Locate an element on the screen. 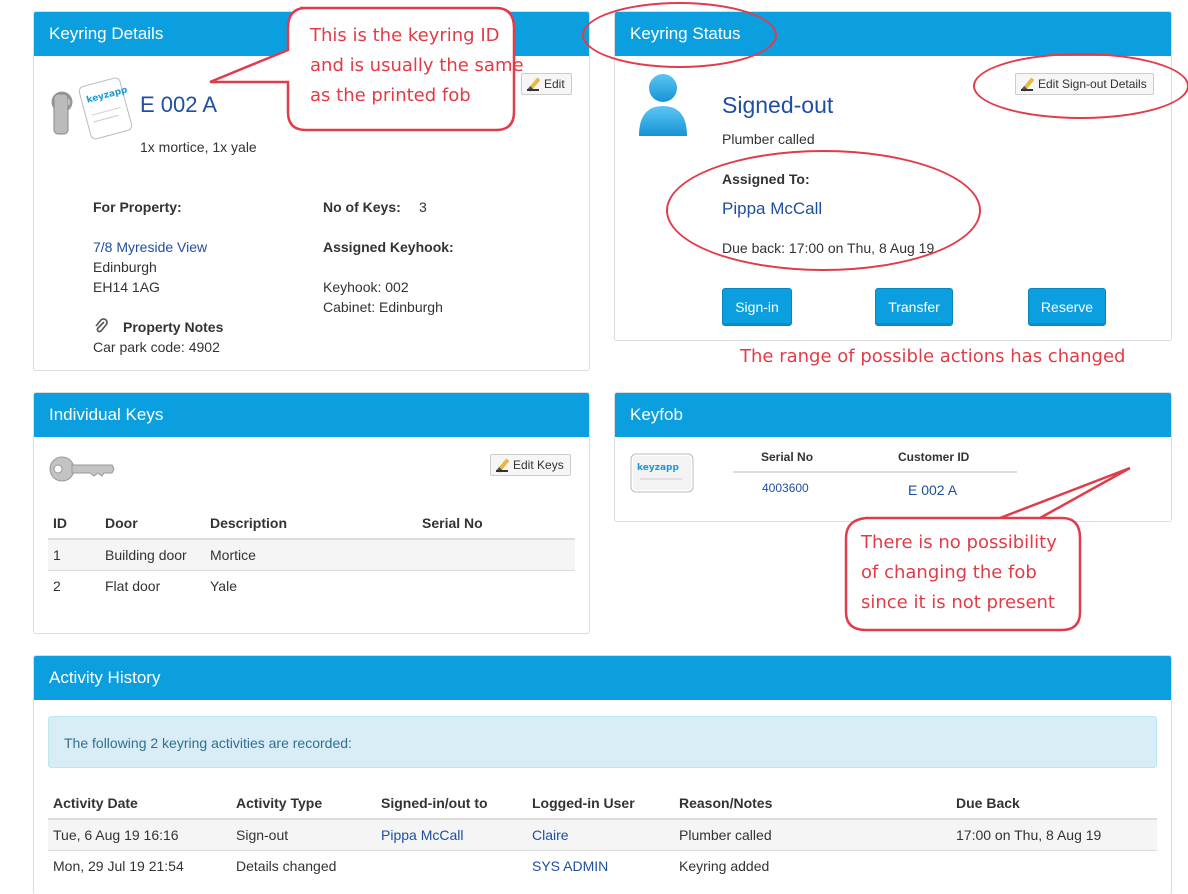 The width and height of the screenshot is (1188, 894). fob-callout-line3: since it is not present is located at coordinates (958, 602).